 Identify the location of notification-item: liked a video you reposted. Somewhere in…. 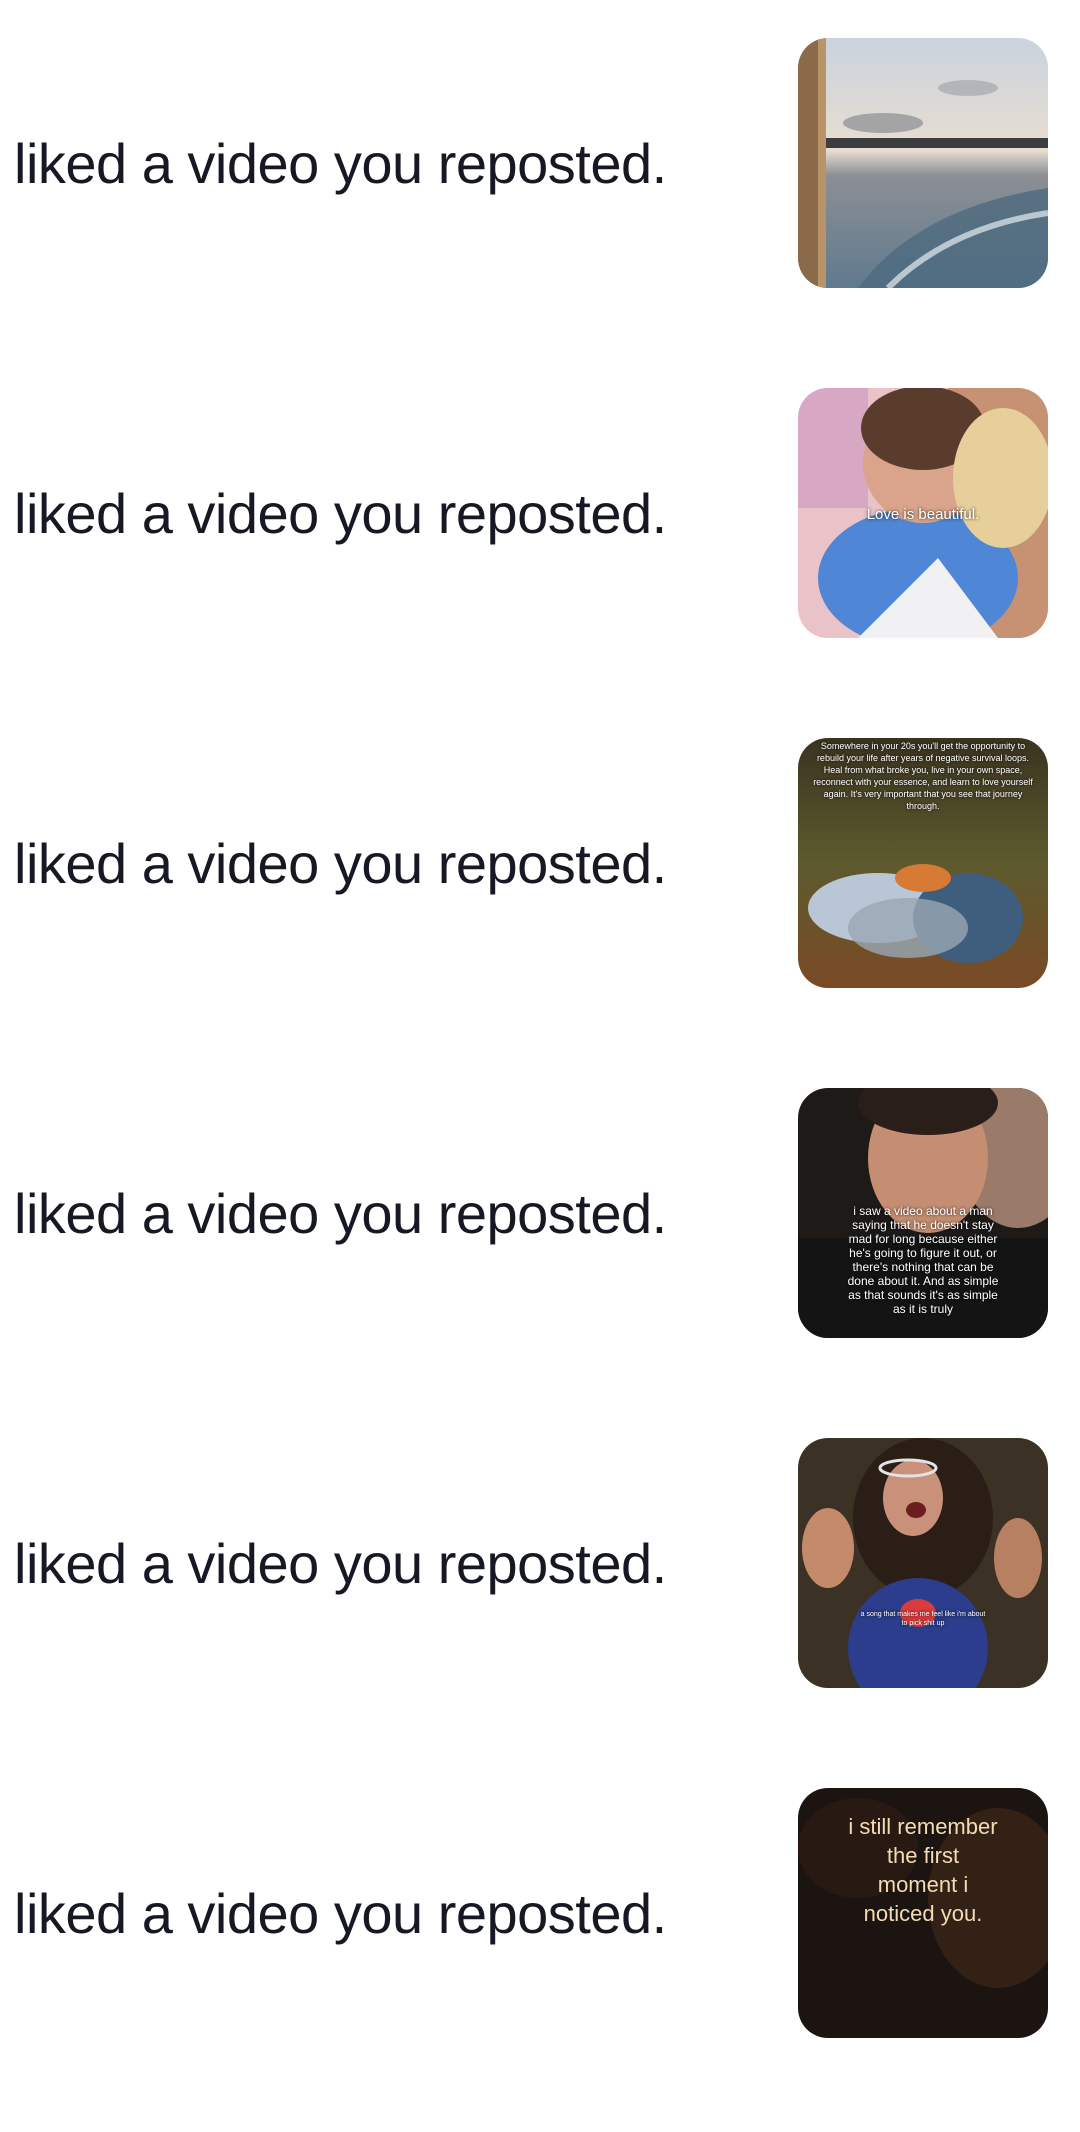
(540, 863).